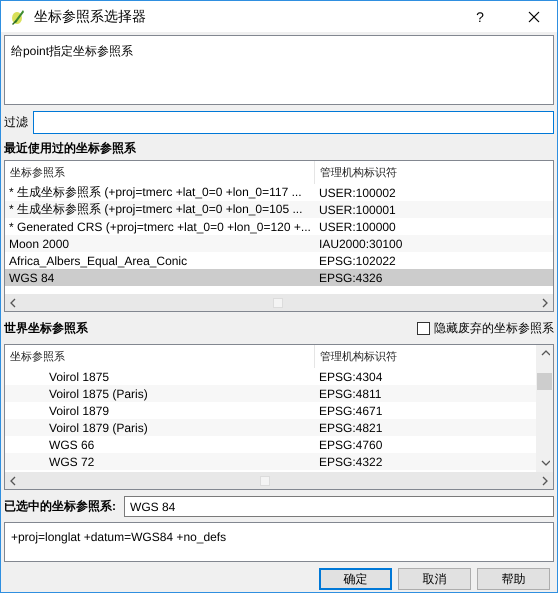  Describe the element at coordinates (118, 537) in the screenshot. I see `proj-definition-text: +proj=longlat +datum=WGS84 +no_defs` at that location.